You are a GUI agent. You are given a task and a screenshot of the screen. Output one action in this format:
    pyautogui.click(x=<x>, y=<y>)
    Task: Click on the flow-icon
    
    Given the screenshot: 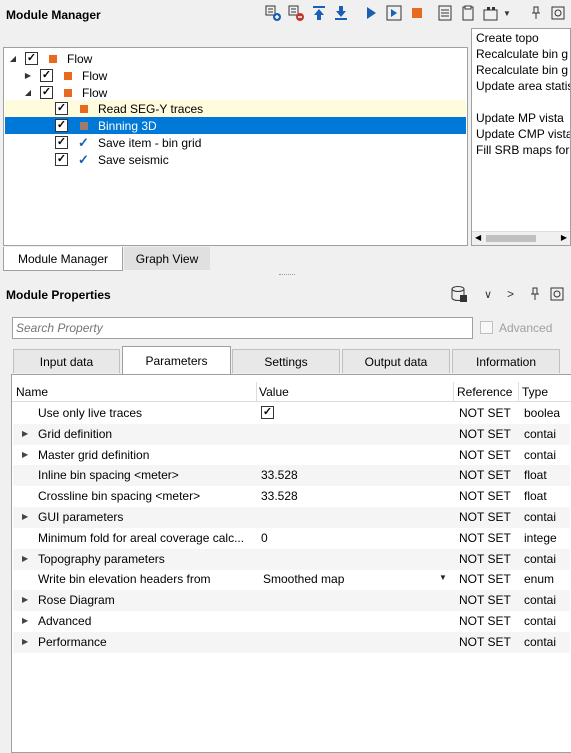 What is the action you would take?
    pyautogui.click(x=68, y=76)
    